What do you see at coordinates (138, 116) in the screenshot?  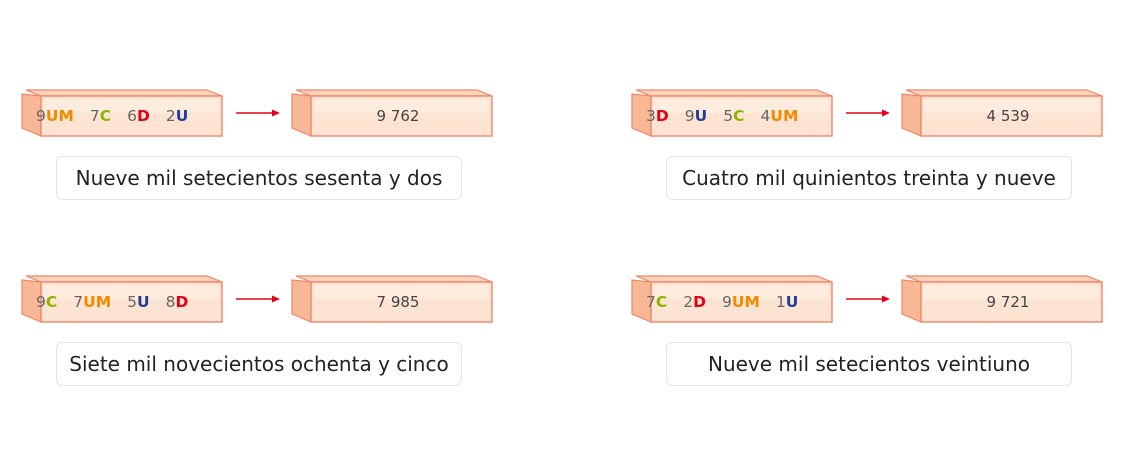 I see `term: 6D` at bounding box center [138, 116].